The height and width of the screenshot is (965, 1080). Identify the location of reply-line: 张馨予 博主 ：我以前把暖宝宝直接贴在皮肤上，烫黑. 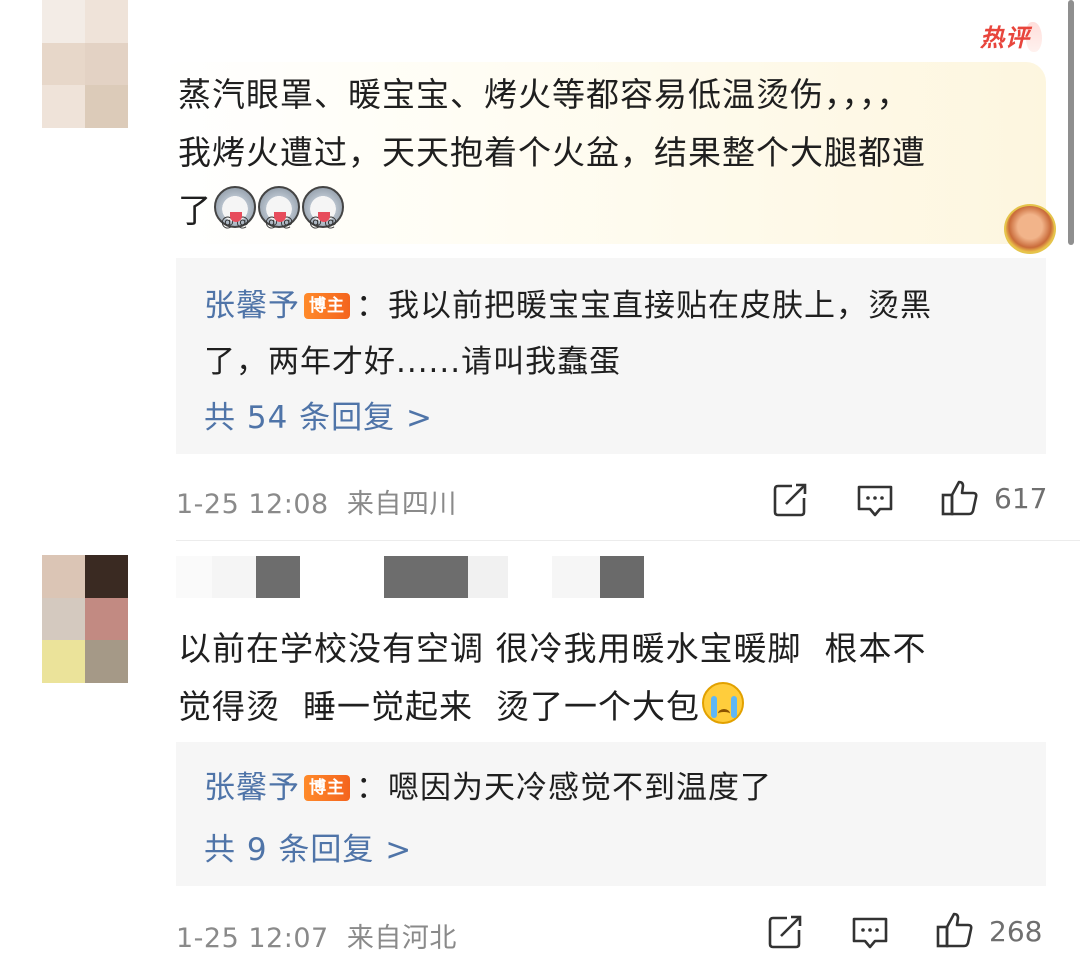
(568, 302).